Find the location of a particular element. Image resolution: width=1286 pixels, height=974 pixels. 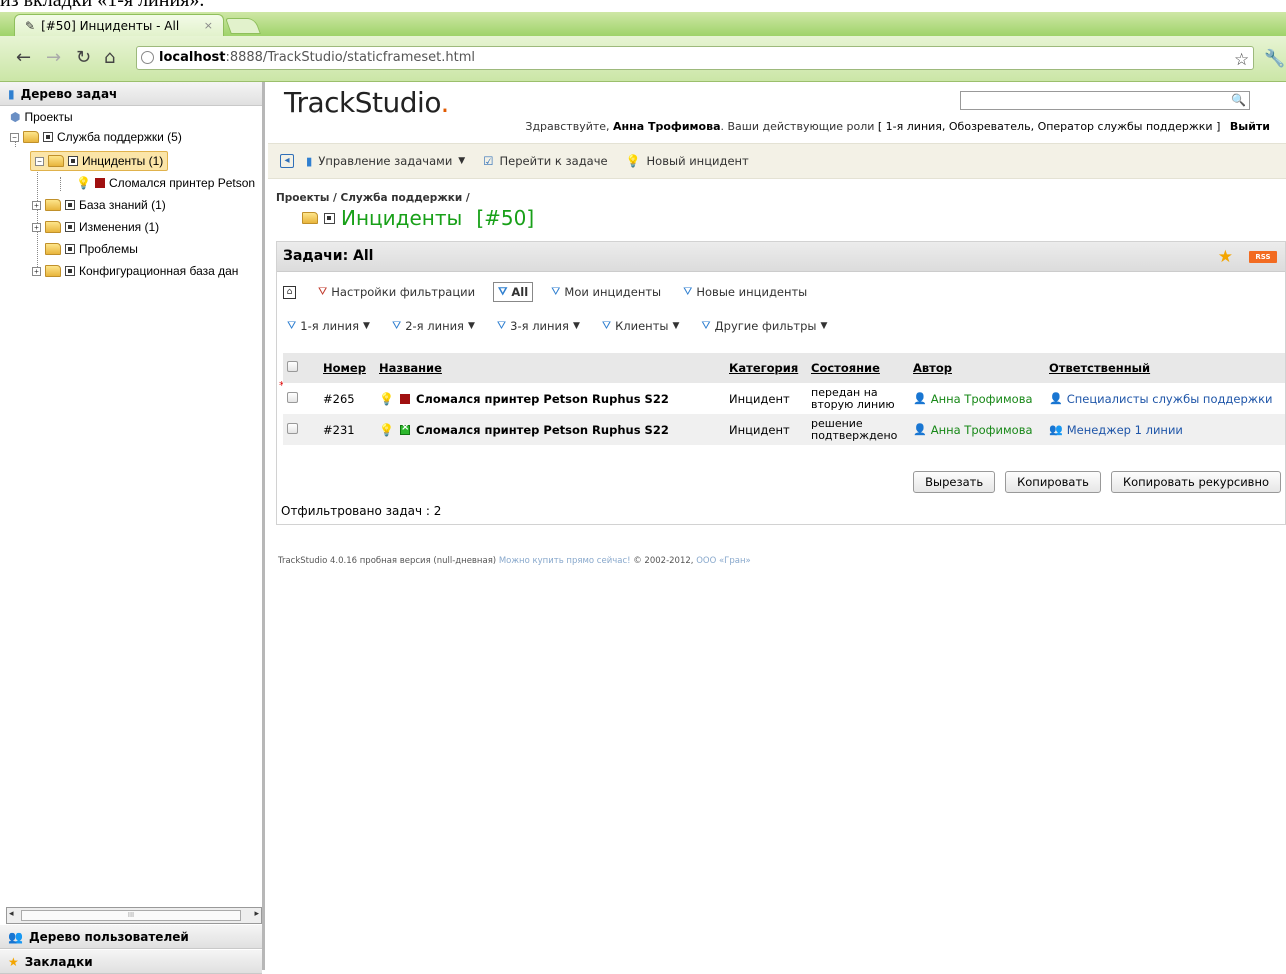

select-all-cell is located at coordinates (301, 368).